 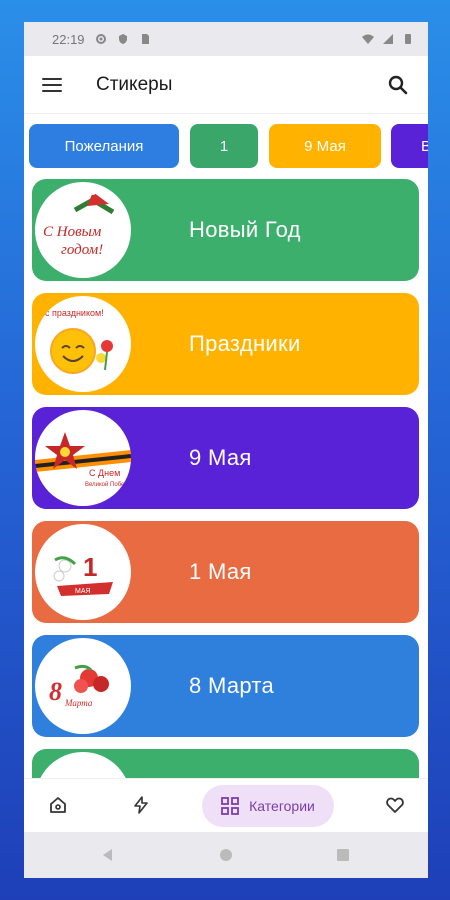 What do you see at coordinates (398, 85) in the screenshot?
I see `search-icon` at bounding box center [398, 85].